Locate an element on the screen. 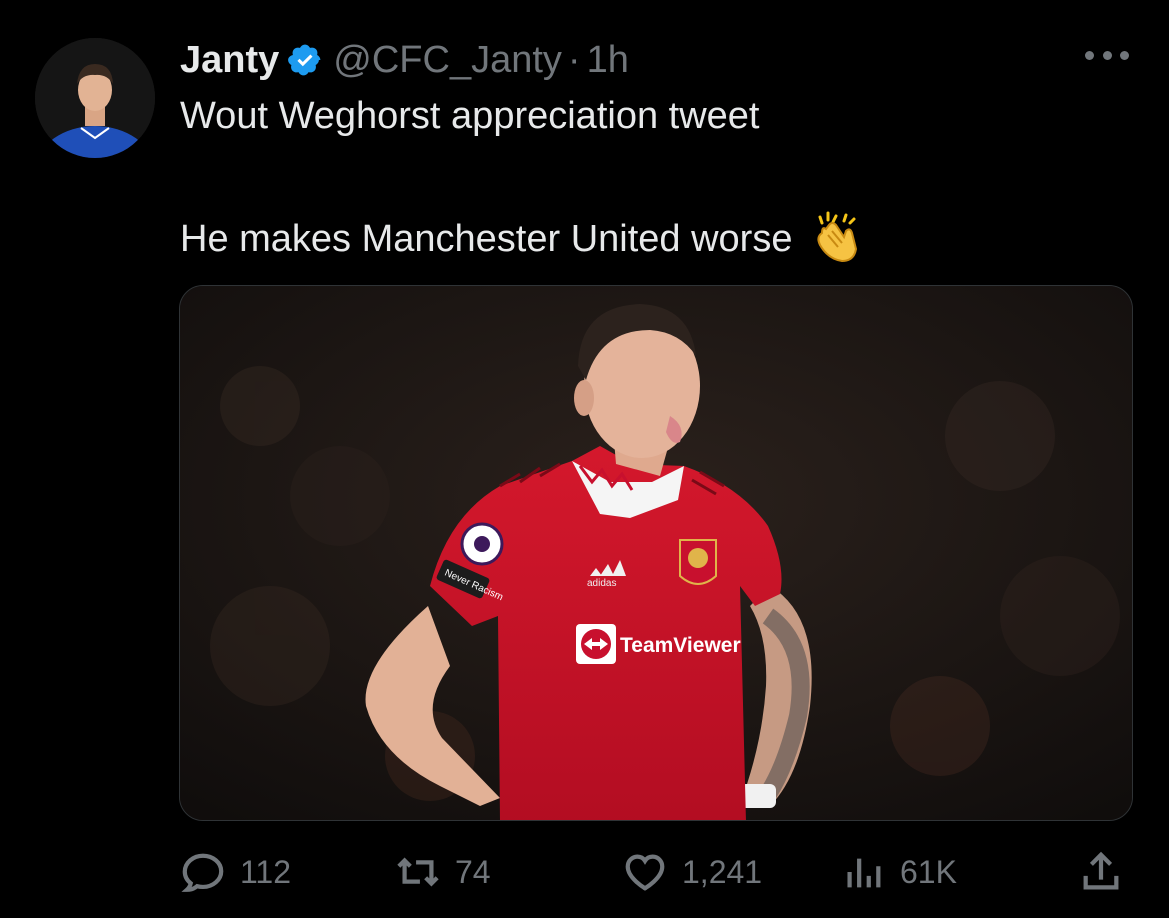 Image resolution: width=1169 pixels, height=918 pixels. reply-icon is located at coordinates (202, 872).